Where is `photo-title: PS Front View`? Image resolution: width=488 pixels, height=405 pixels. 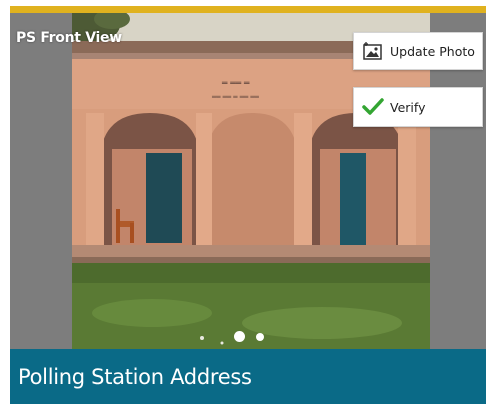 photo-title: PS Front View is located at coordinates (69, 38).